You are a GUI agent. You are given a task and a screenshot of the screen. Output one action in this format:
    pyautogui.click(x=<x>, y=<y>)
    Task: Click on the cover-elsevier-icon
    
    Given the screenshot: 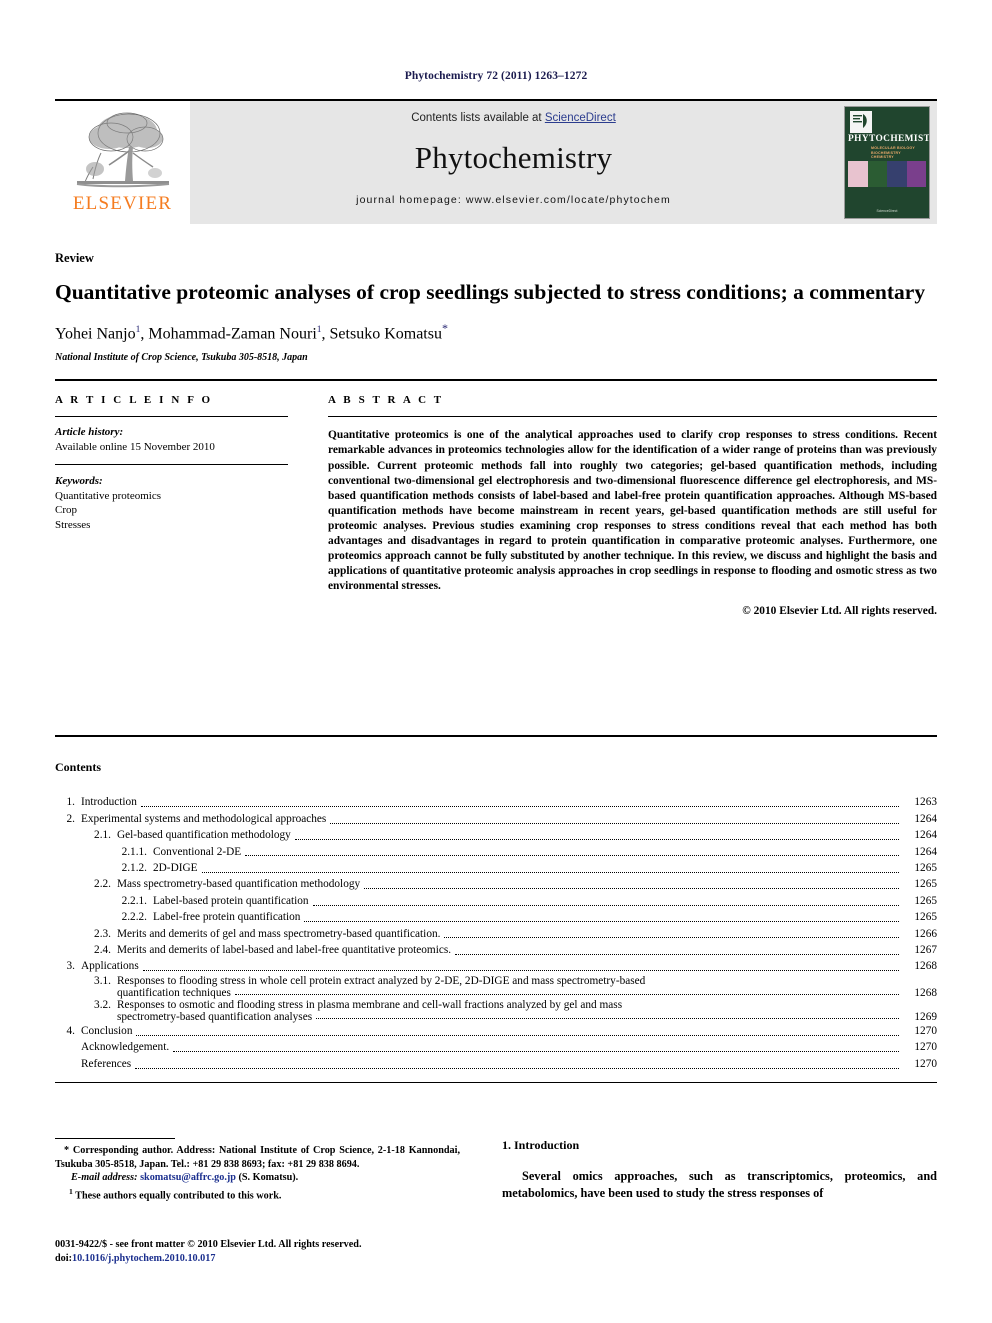 What is the action you would take?
    pyautogui.click(x=861, y=122)
    